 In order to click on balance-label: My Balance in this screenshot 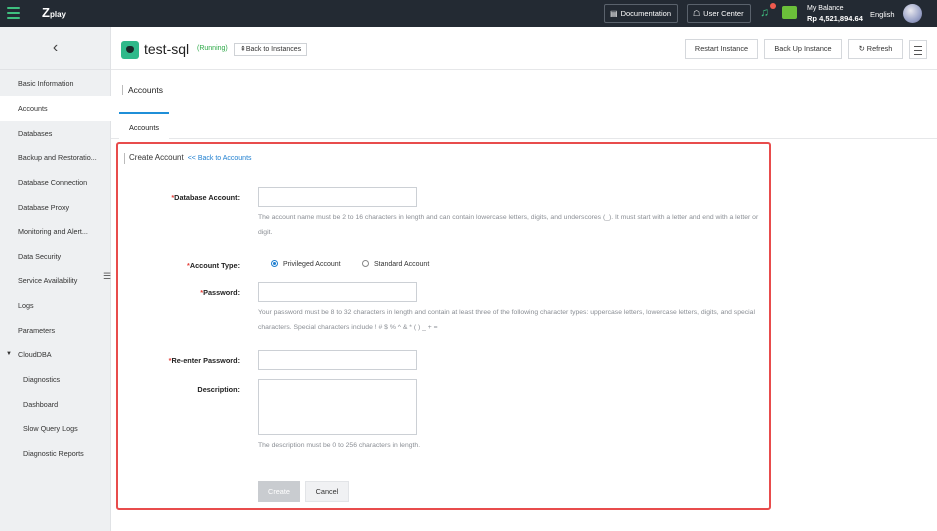, I will do `click(825, 8)`.